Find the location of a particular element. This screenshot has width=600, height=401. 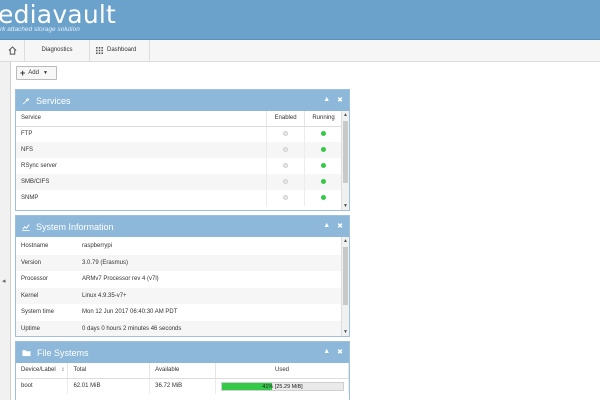

file-systems-header-row: Device/Label ↕ Total Available Used is located at coordinates (182, 371).